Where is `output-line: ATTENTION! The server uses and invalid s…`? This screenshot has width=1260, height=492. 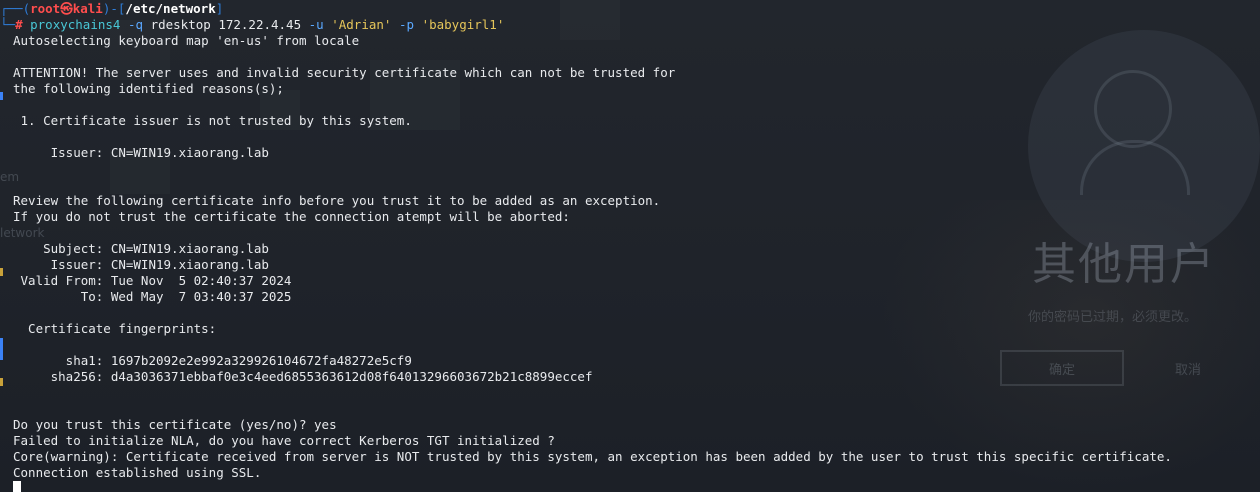 output-line: ATTENTION! The server uses and invalid s… is located at coordinates (344, 72).